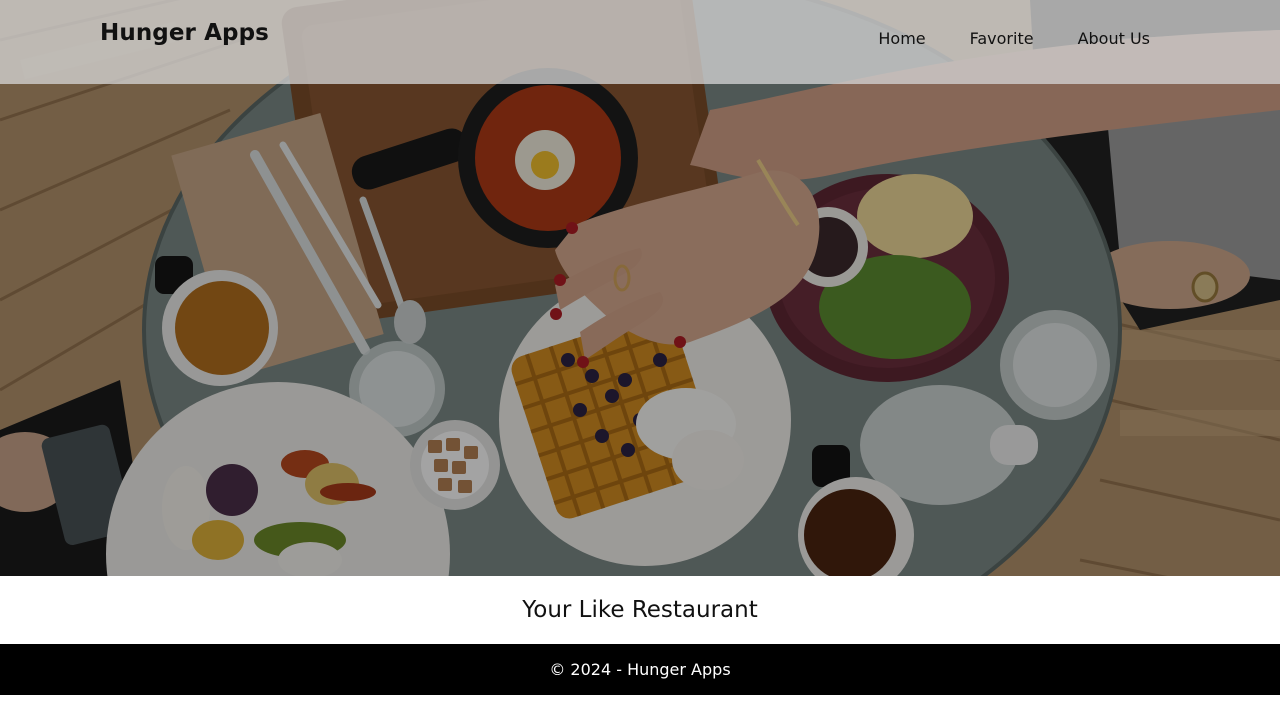 Image resolution: width=1280 pixels, height=720 pixels. I want to click on footer-copyright: © 2024 - Hunger Apps, so click(640, 669).